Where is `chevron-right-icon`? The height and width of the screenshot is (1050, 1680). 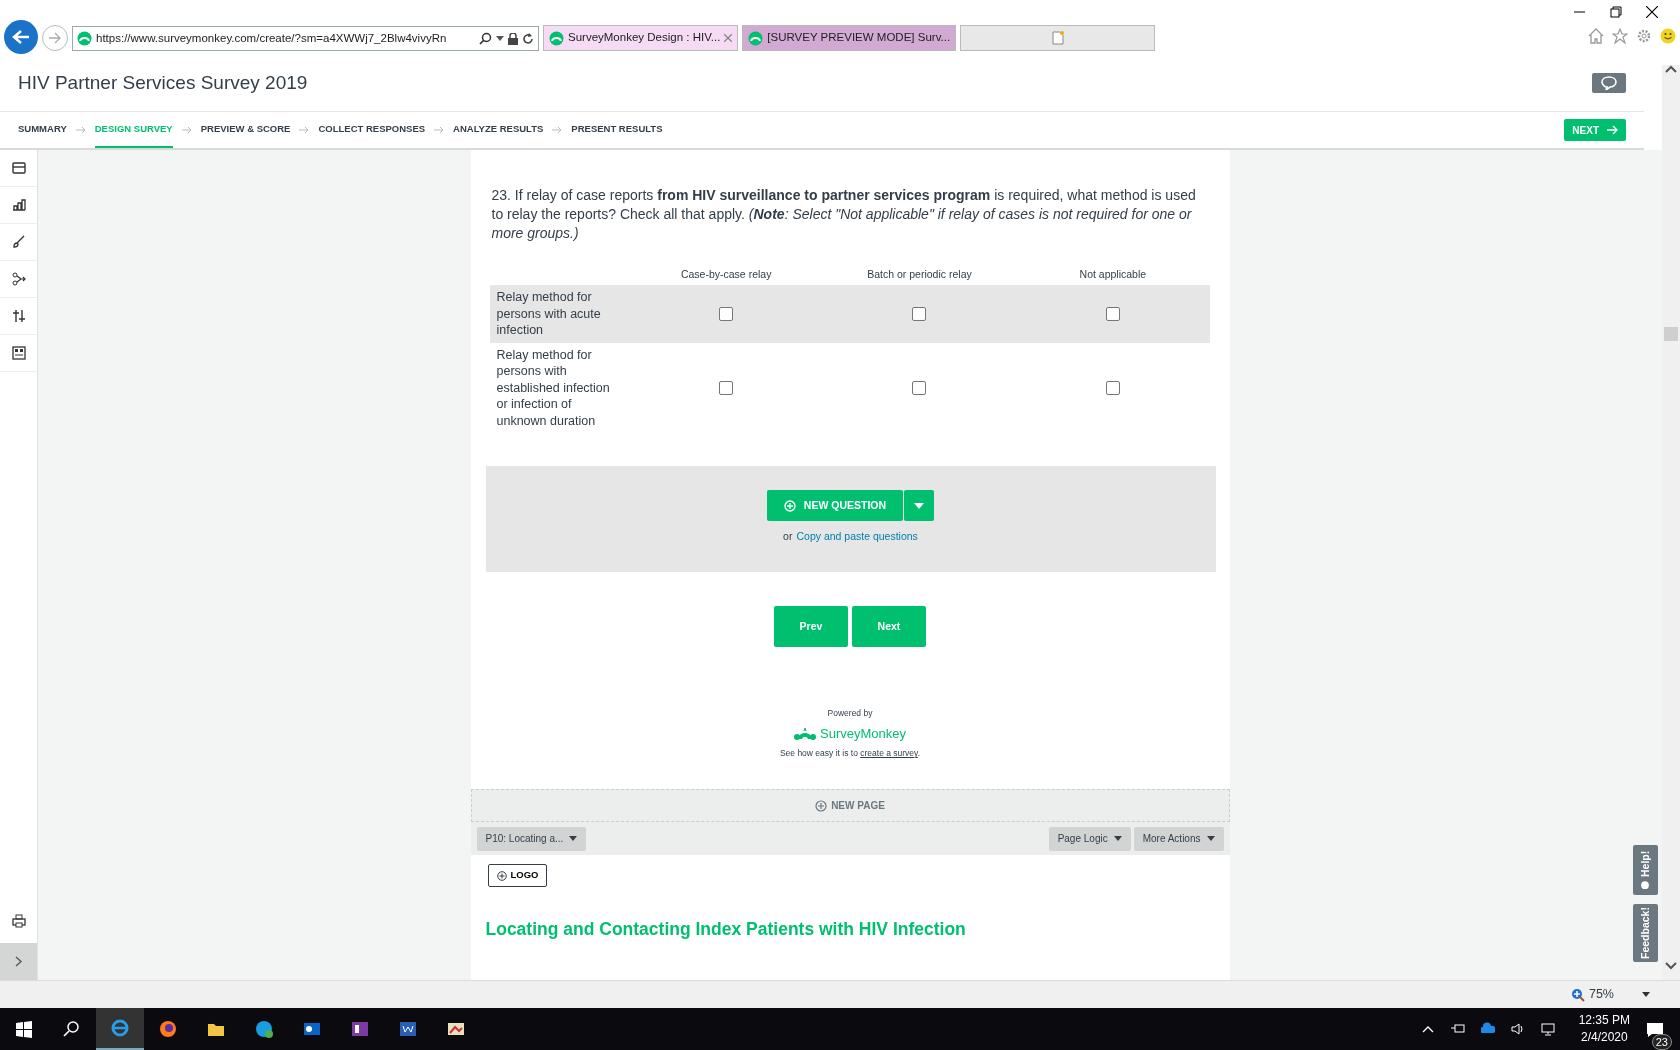 chevron-right-icon is located at coordinates (18, 961).